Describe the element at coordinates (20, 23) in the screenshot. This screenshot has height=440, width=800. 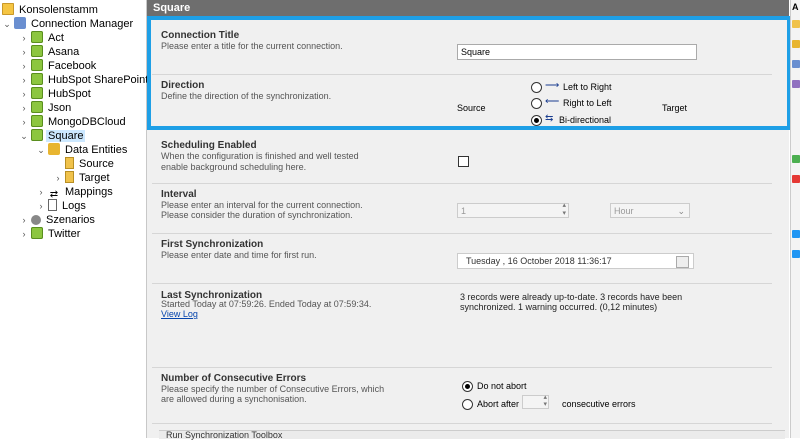
I see `connection-manager-icon` at that location.